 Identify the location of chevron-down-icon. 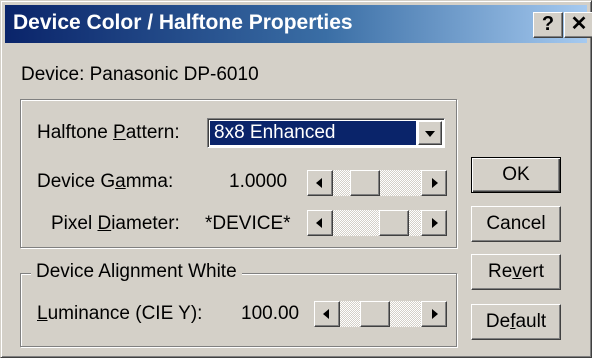
(430, 134).